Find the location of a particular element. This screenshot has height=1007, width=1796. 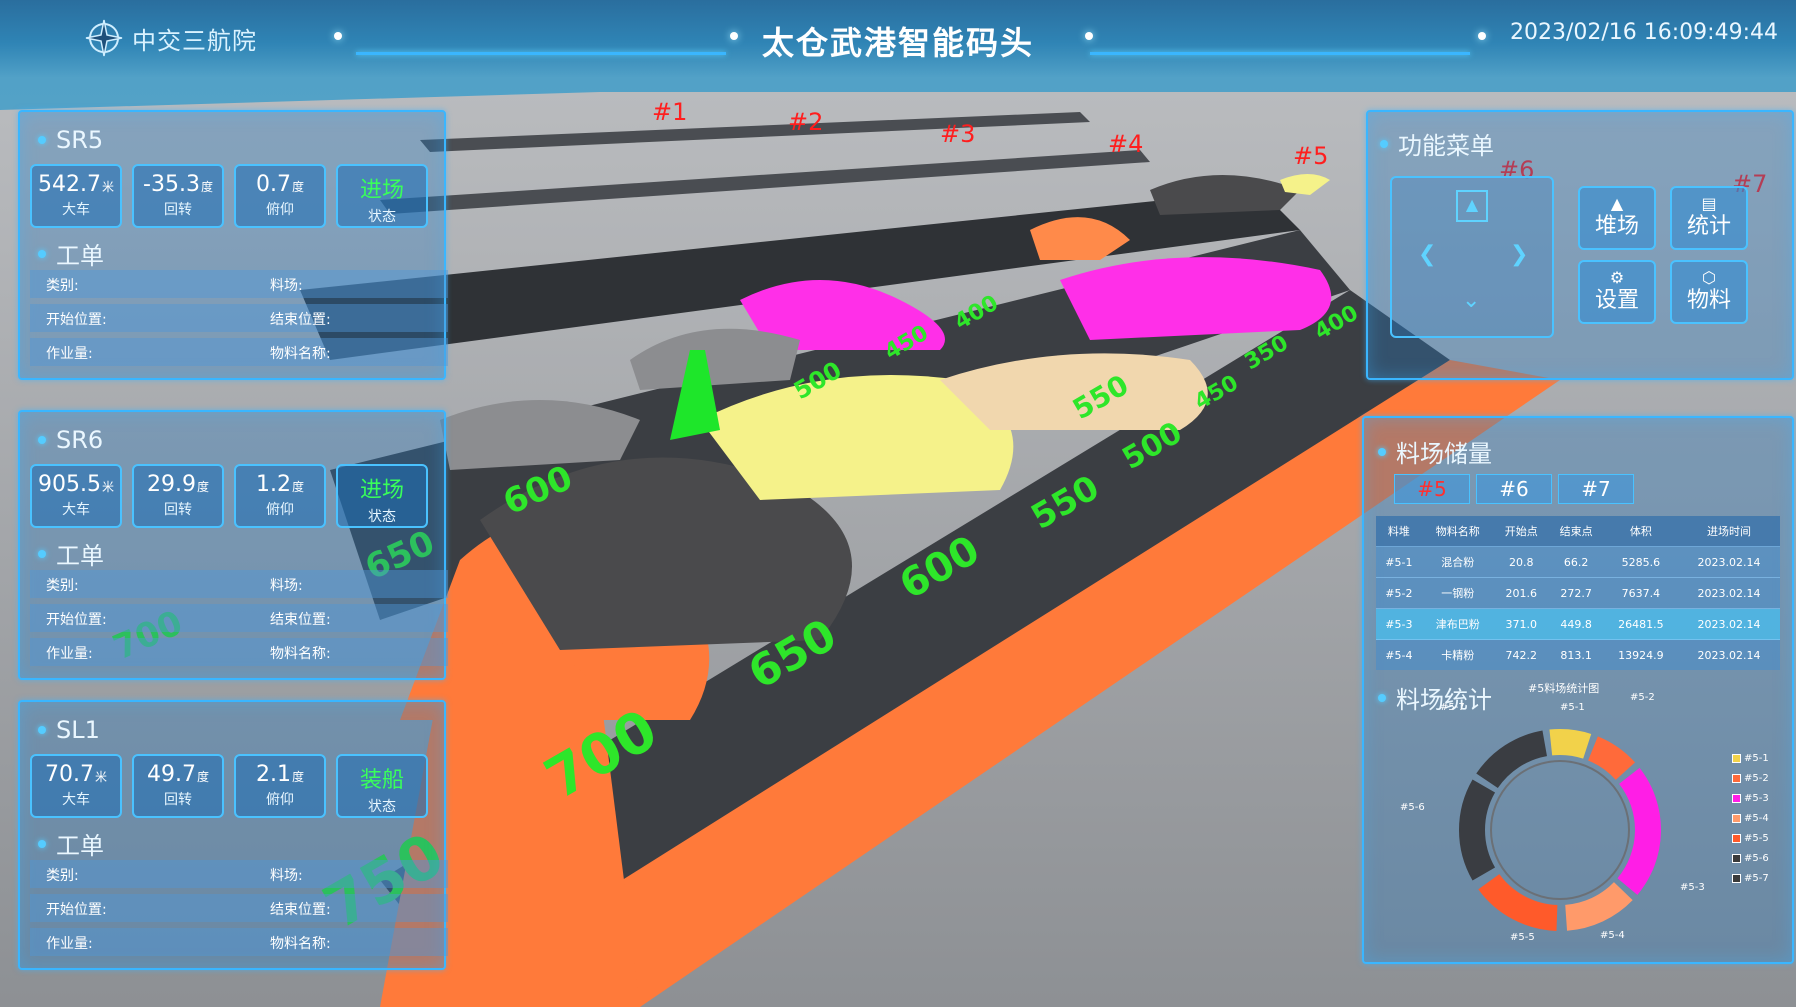

metric-luff: 0.7度 俯仰 is located at coordinates (280, 196).